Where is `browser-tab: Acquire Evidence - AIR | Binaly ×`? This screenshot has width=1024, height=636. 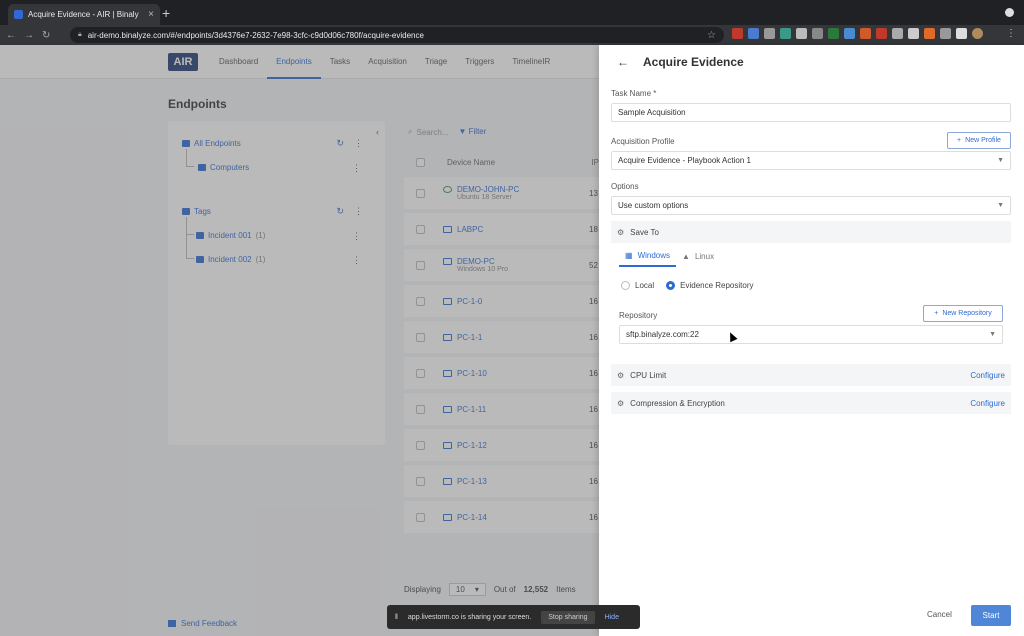
browser-tab: Acquire Evidence - AIR | Binaly × is located at coordinates (84, 14).